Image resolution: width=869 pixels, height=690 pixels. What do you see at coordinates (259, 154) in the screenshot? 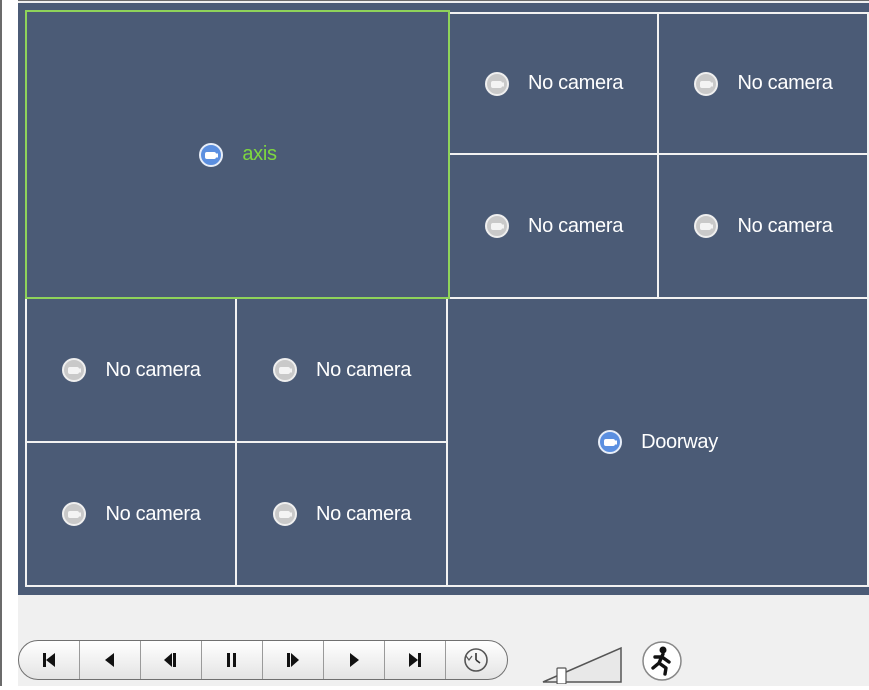
I see `tile-label: axis` at bounding box center [259, 154].